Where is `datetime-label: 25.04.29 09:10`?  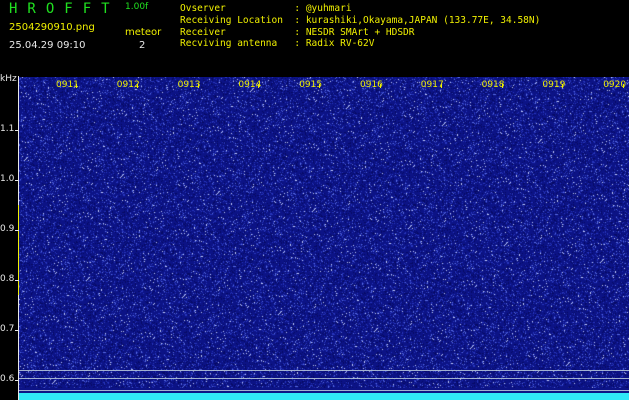 datetime-label: 25.04.29 09:10 is located at coordinates (47, 45).